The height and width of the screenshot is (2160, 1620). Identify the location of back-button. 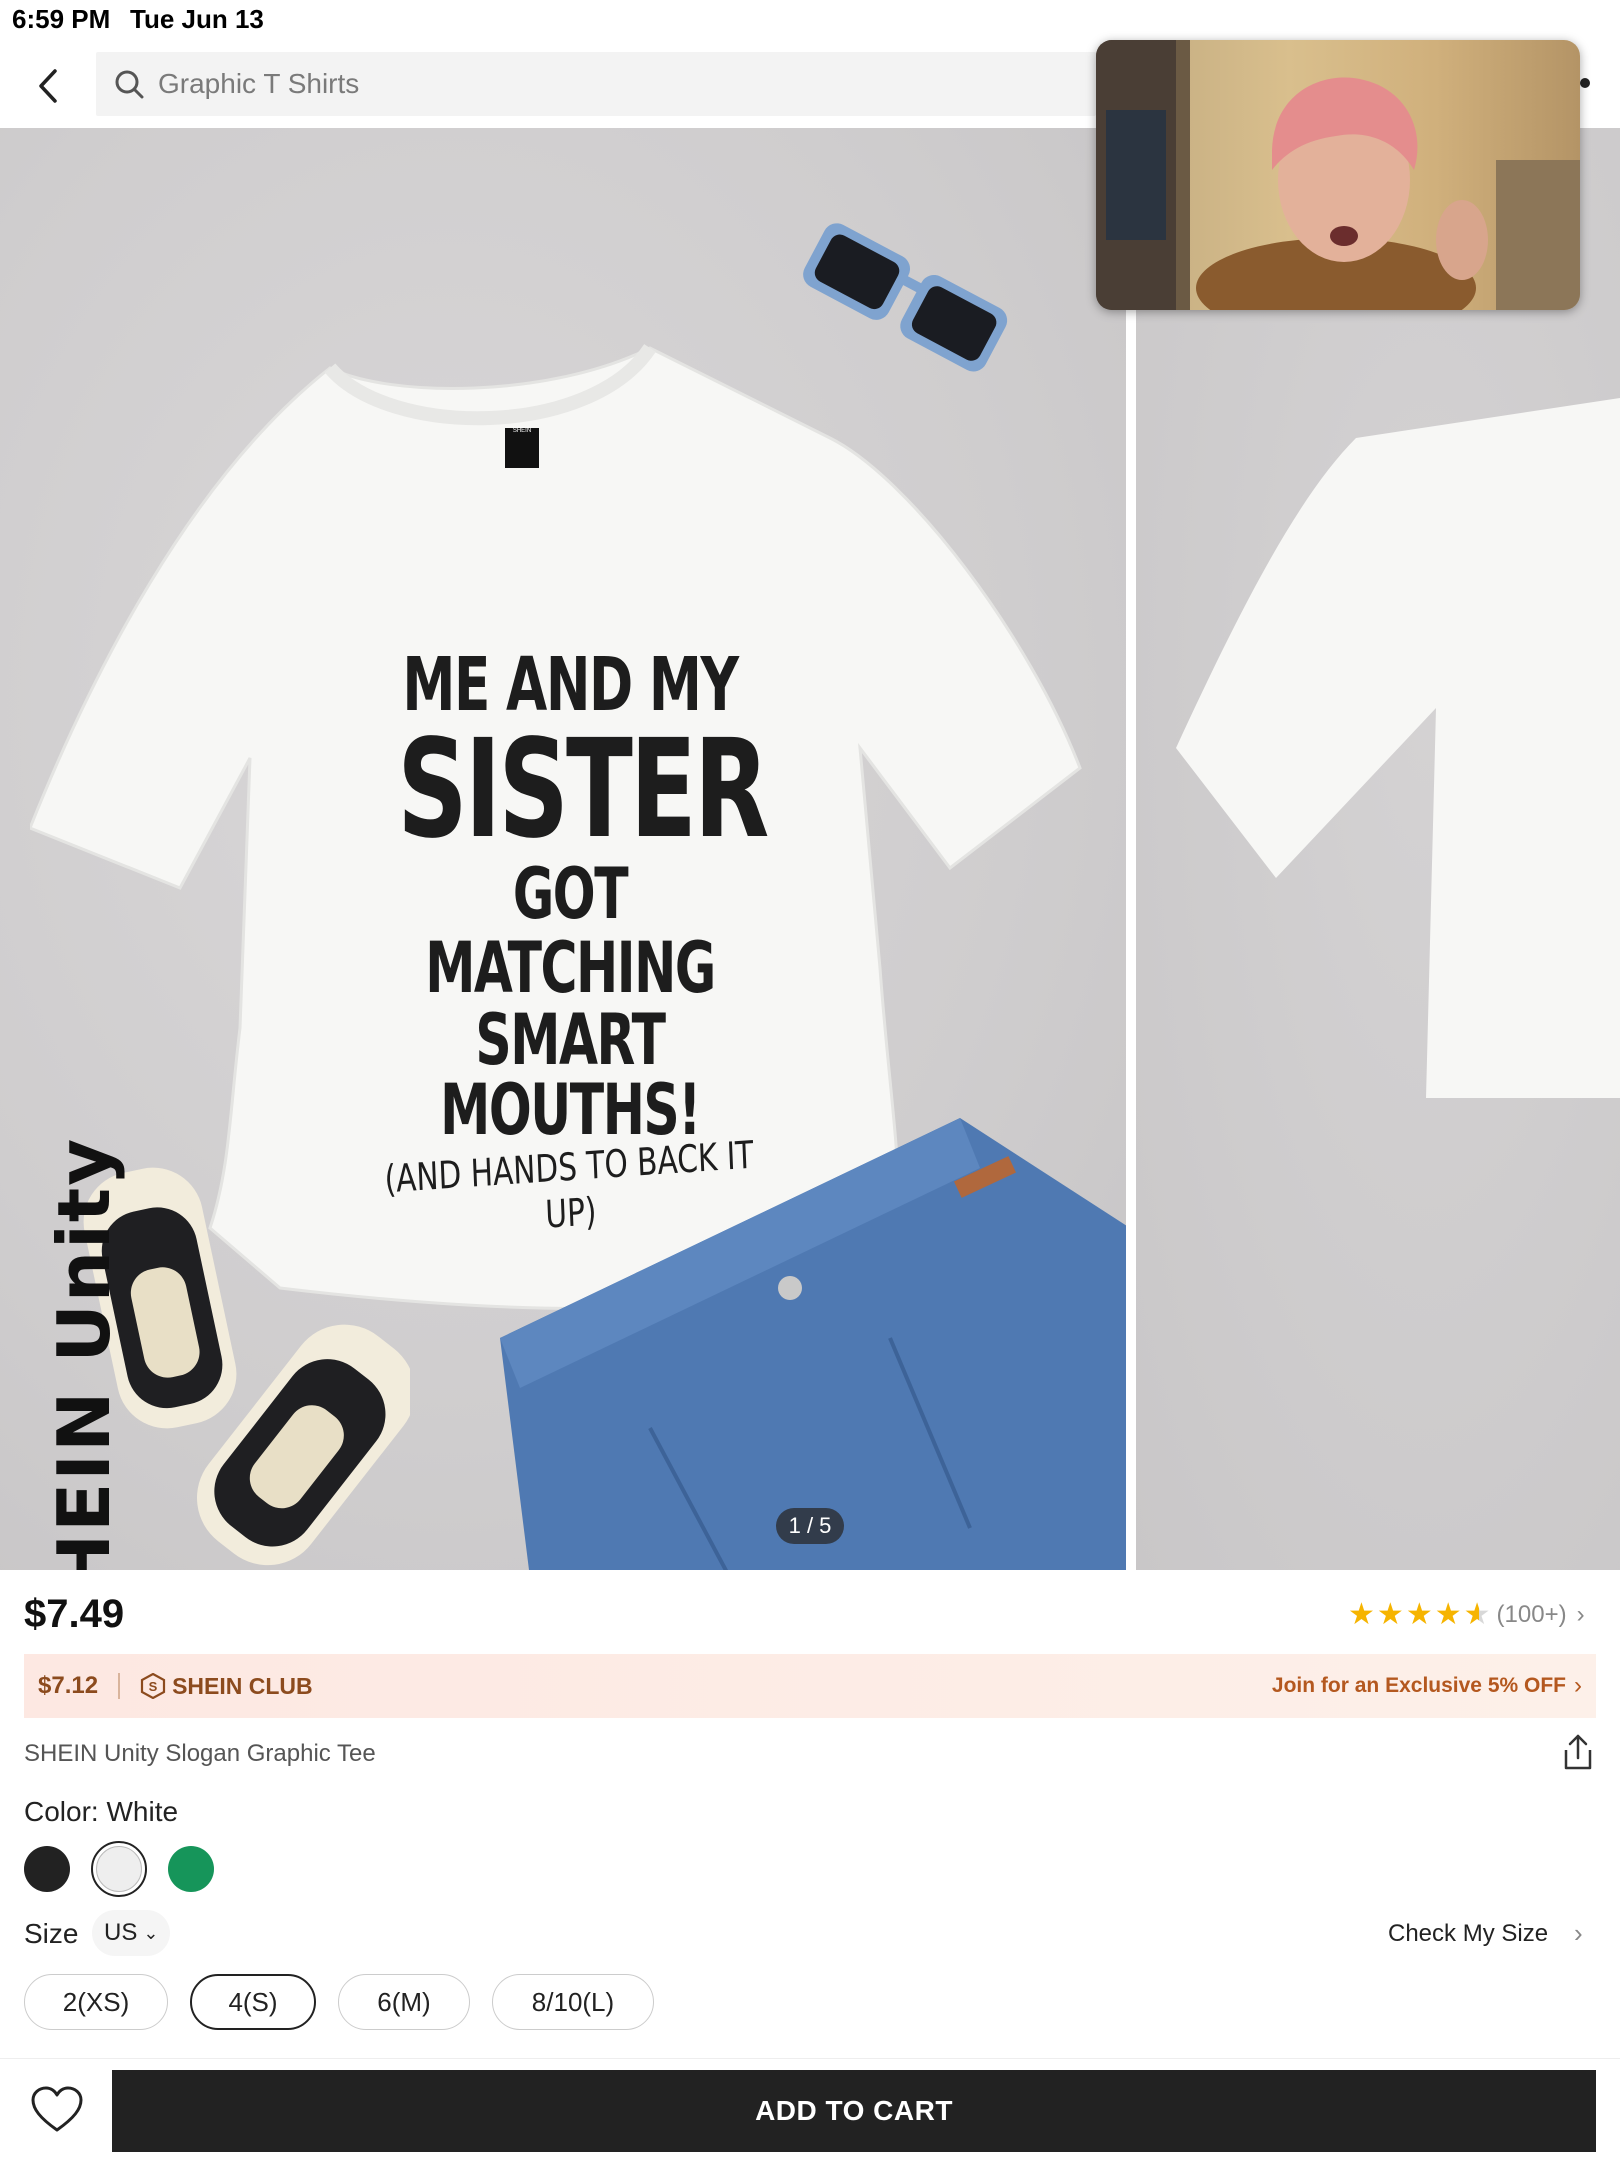
(48, 86).